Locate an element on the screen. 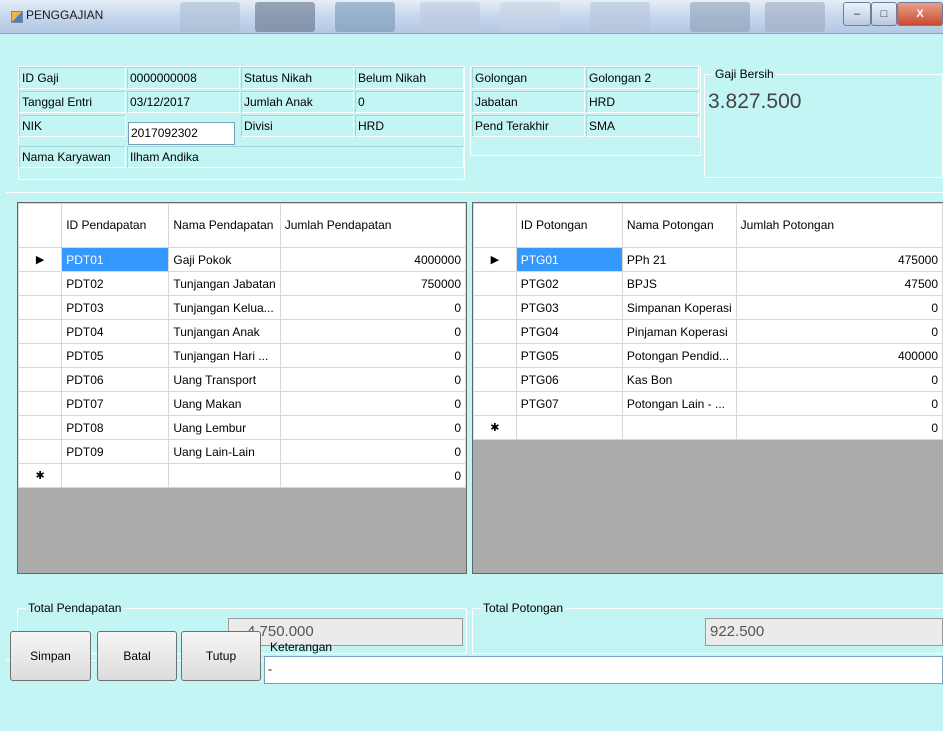  potongan-id-cell: PTG07 is located at coordinates (569, 403).